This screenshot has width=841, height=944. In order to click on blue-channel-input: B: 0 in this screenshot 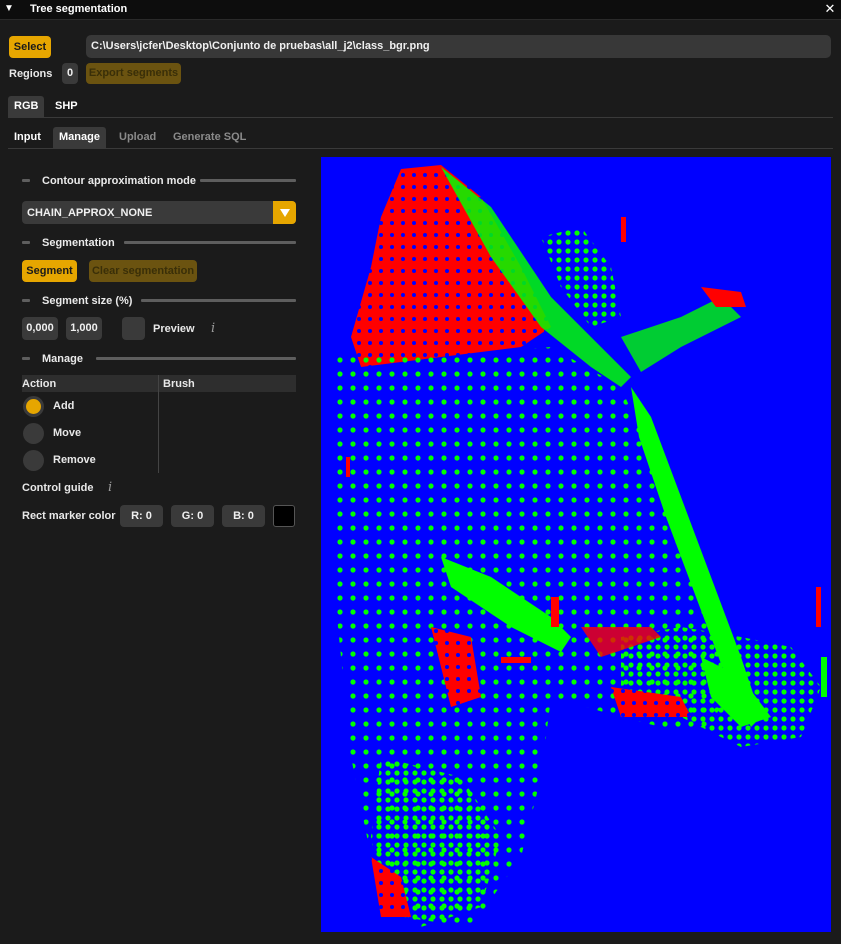, I will do `click(243, 516)`.